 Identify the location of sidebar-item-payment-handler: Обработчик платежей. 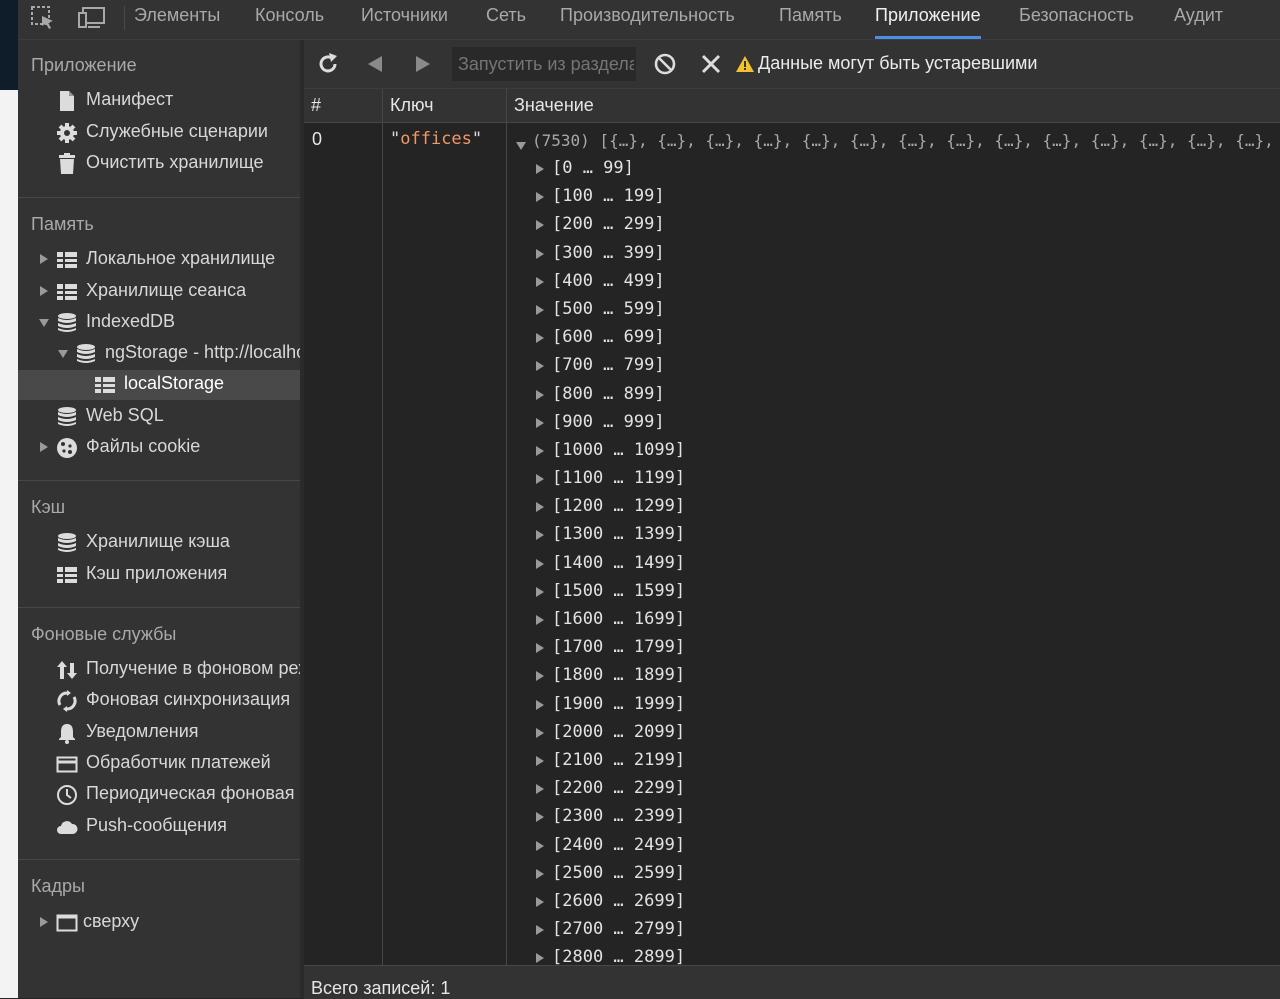
(159, 764).